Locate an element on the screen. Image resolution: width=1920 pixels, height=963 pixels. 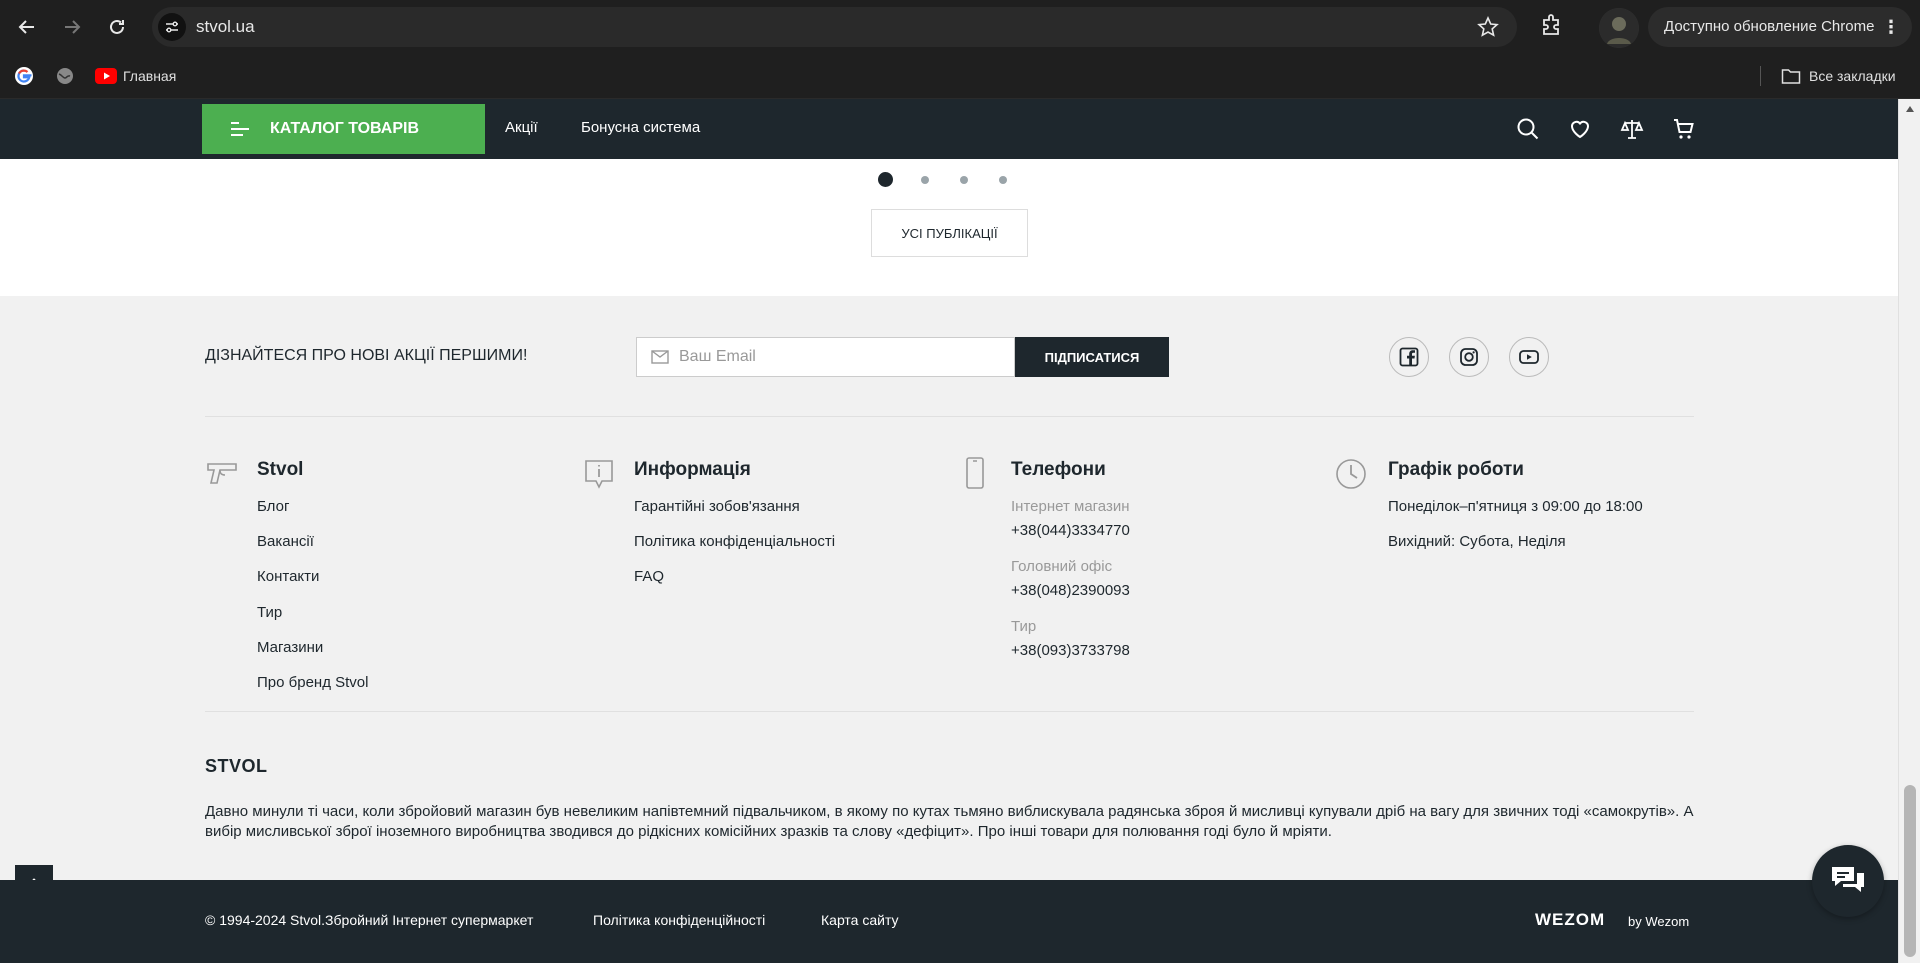
all-bookmarks-button: Все закладки is located at coordinates (1838, 76).